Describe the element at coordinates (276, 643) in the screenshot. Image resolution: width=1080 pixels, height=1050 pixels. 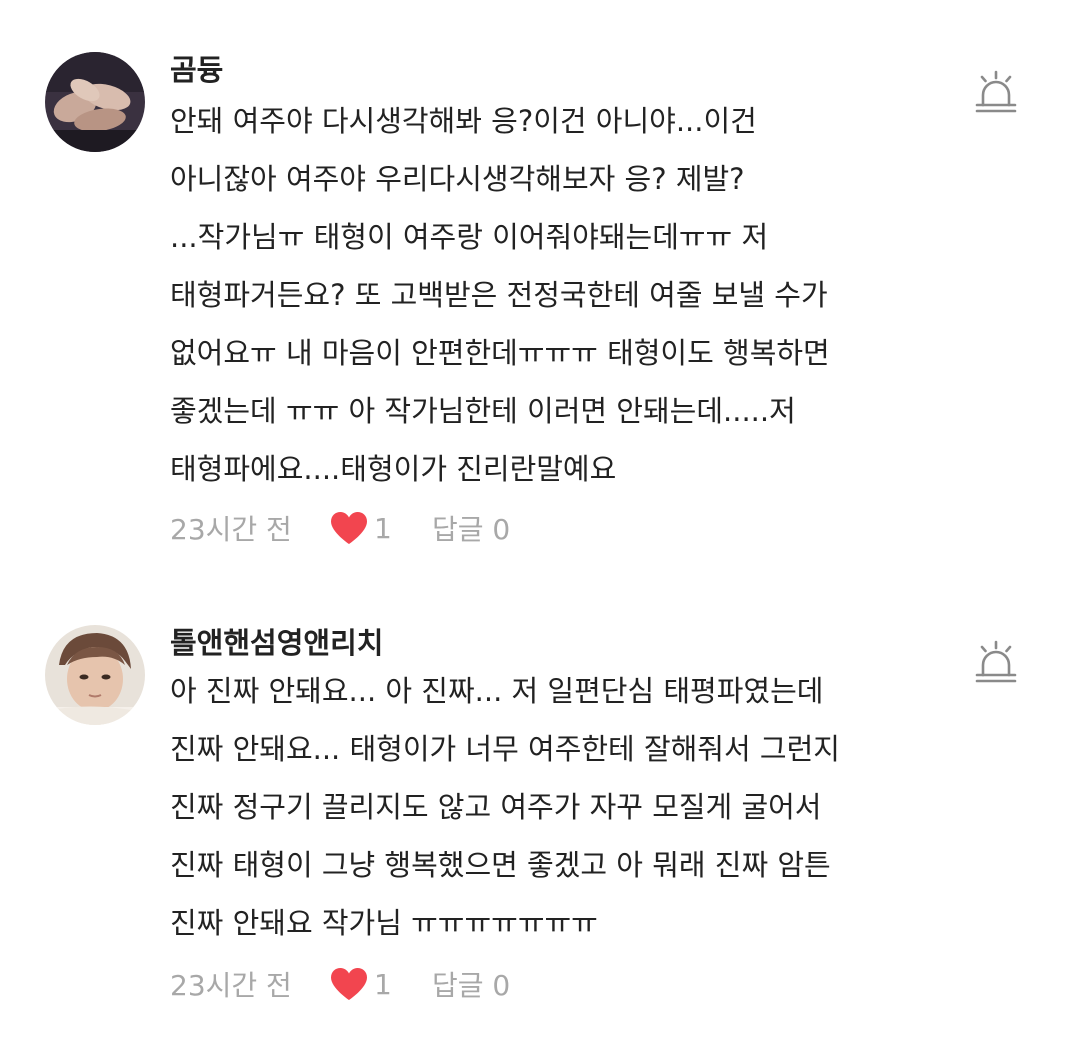
I see `comment-username: 톨앤핸섬영앤리치` at that location.